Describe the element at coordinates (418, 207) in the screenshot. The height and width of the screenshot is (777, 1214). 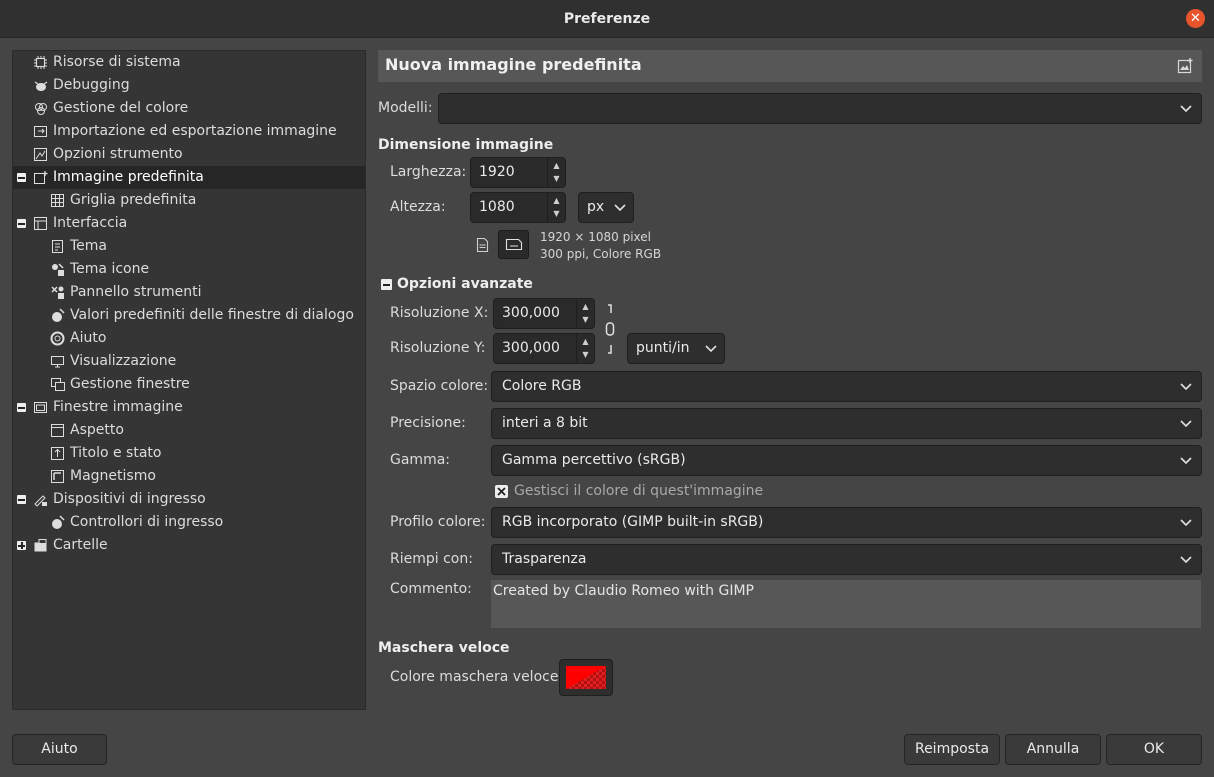
I see `height-label: Altezza:` at that location.